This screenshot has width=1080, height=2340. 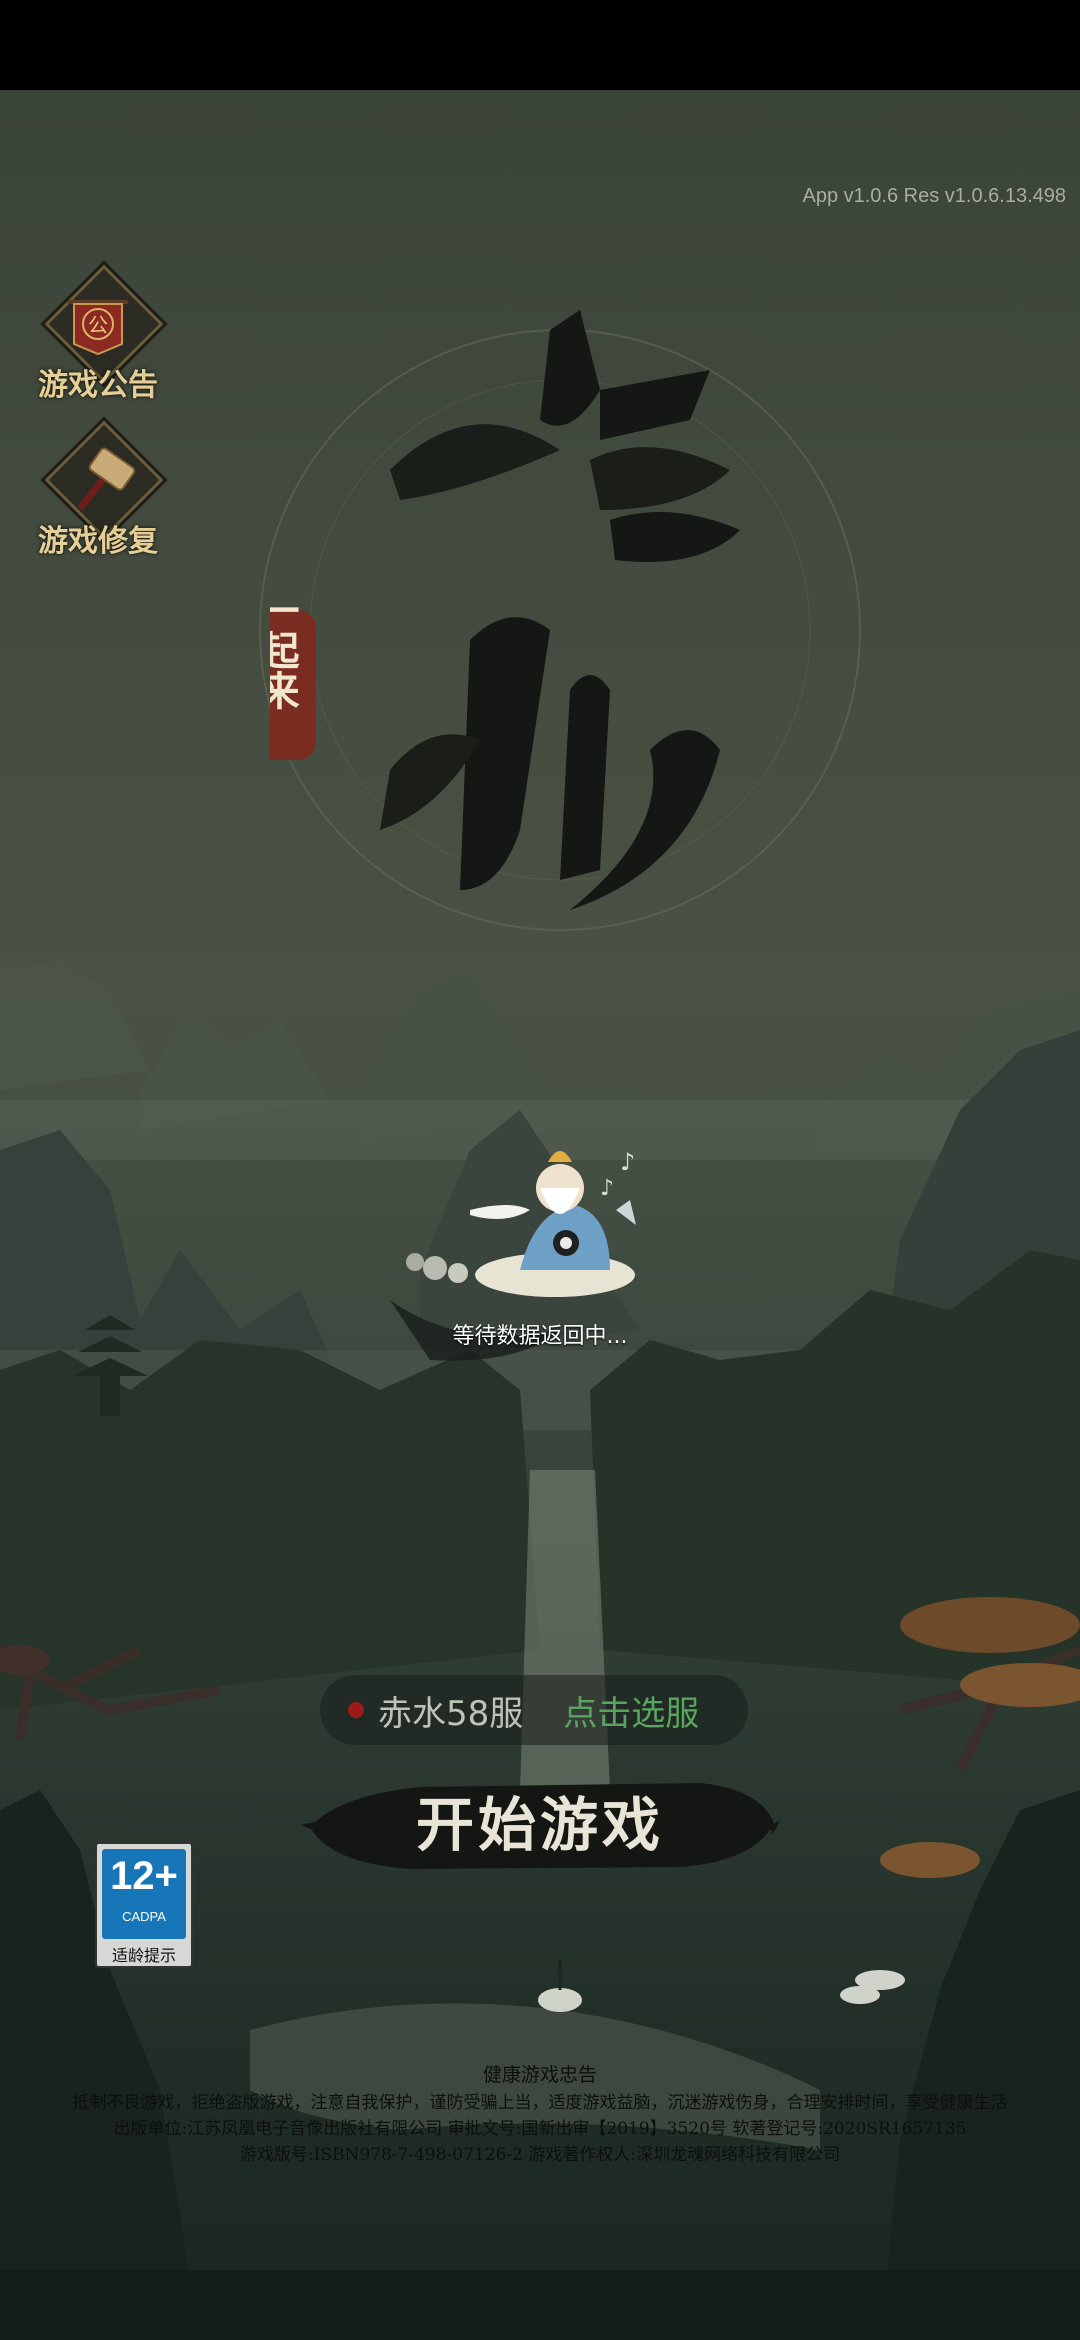 I want to click on game-repair-button: 游戏修复, so click(x=98, y=499).